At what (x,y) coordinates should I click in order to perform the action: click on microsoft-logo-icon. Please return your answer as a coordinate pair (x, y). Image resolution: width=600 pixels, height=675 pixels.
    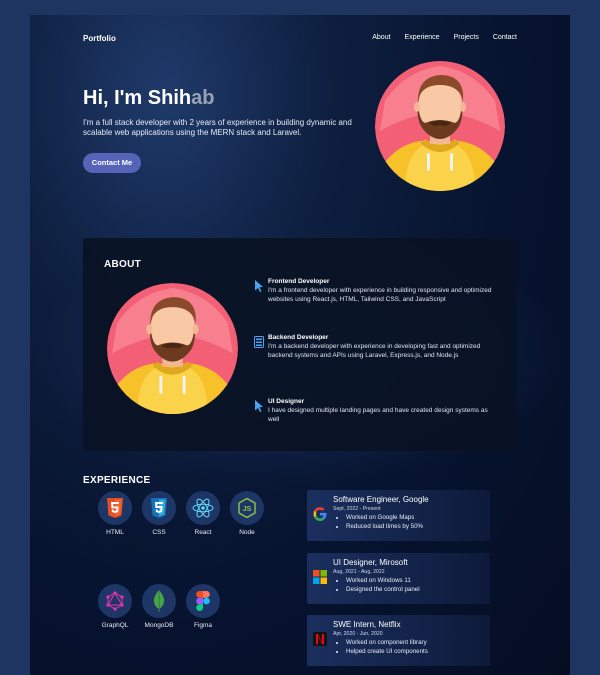
    Looking at the image, I should click on (320, 577).